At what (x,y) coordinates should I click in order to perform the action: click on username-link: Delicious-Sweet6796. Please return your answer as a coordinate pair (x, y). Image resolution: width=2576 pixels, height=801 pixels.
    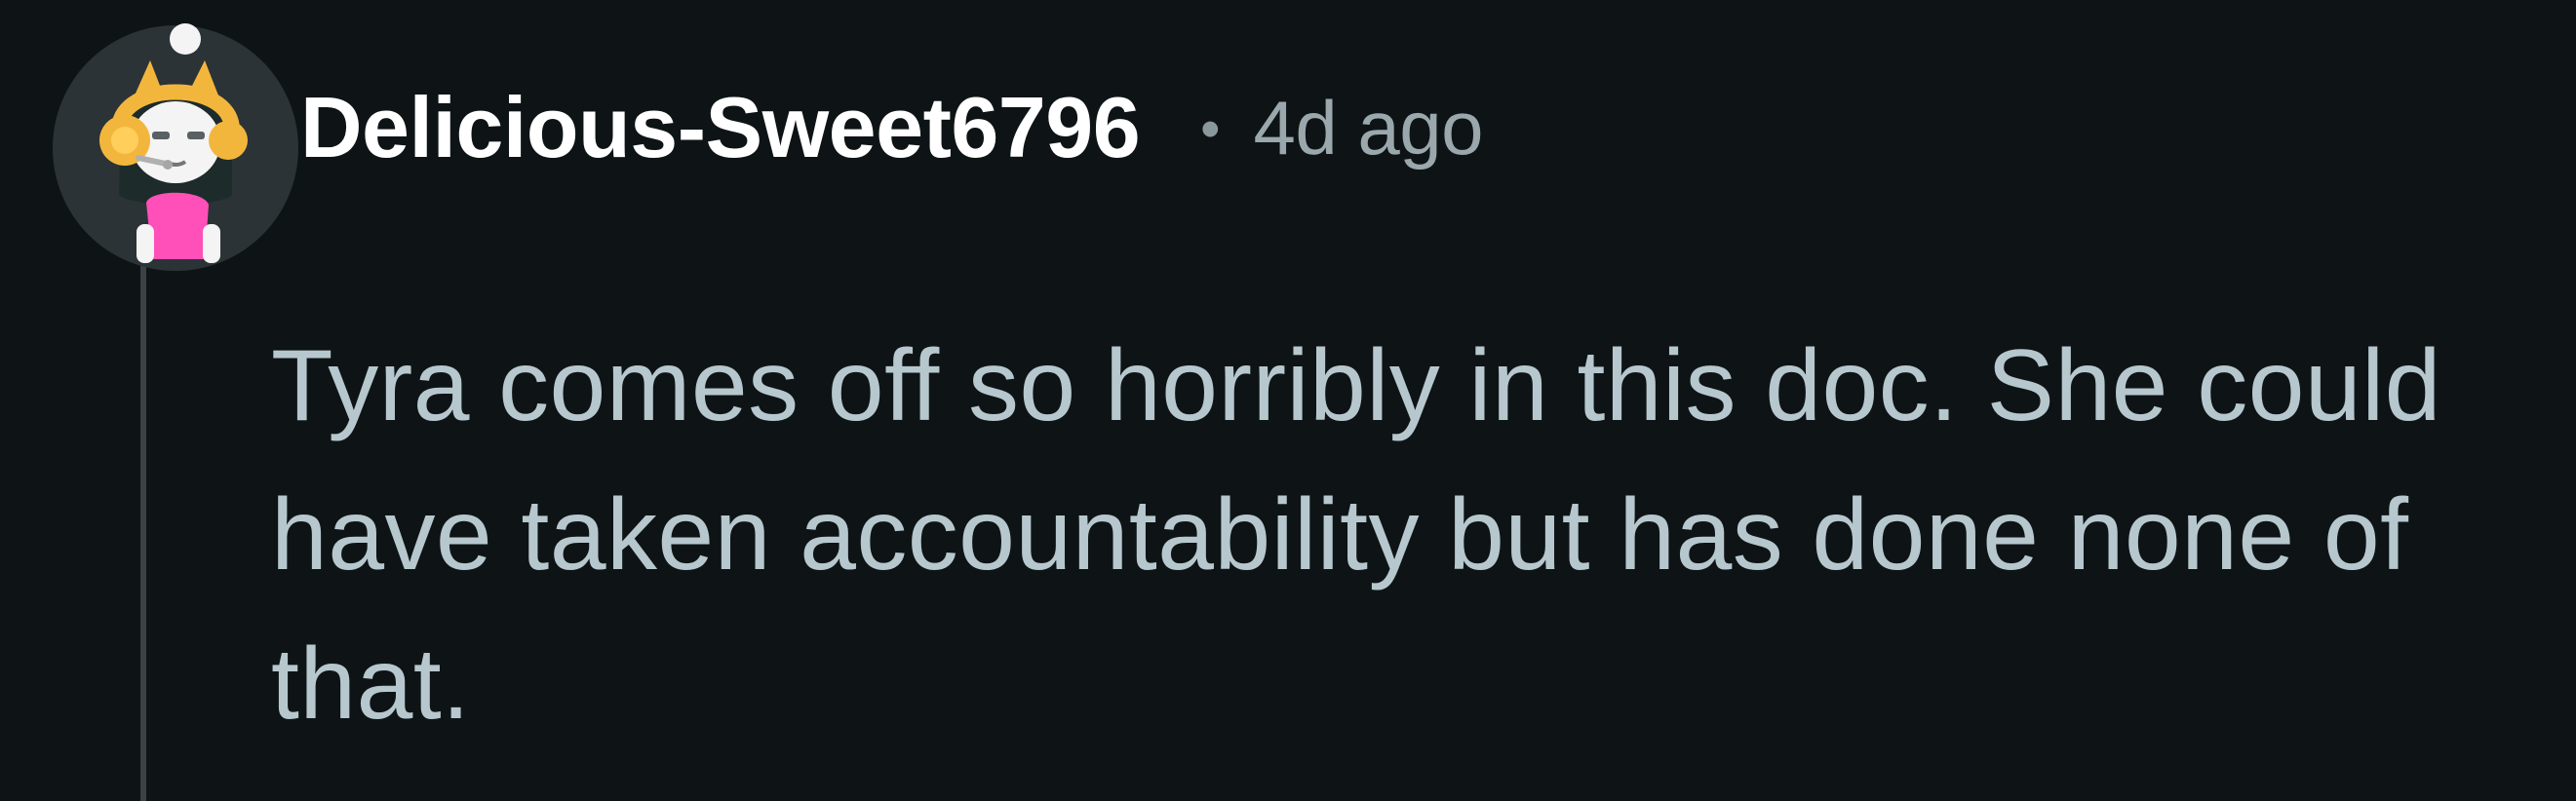
    Looking at the image, I should click on (720, 128).